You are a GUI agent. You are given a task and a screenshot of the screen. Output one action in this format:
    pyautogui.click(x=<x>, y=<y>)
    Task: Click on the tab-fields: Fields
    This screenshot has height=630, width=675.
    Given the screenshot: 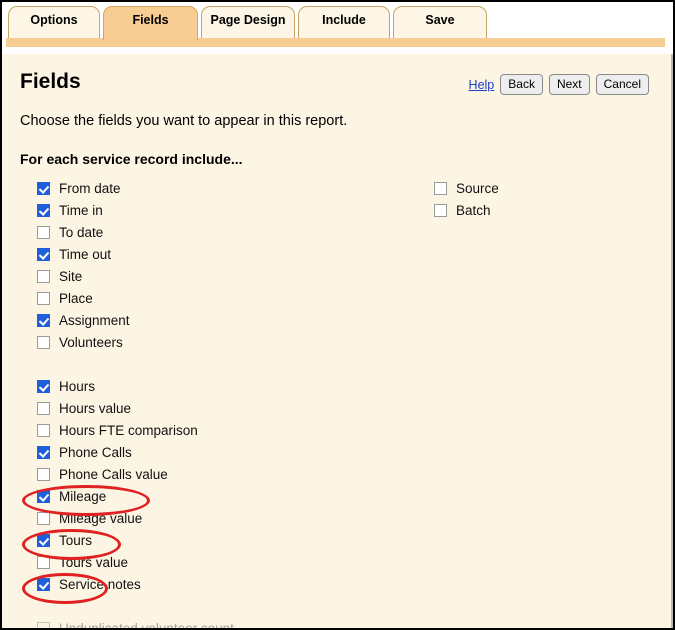 What is the action you would take?
    pyautogui.click(x=150, y=23)
    